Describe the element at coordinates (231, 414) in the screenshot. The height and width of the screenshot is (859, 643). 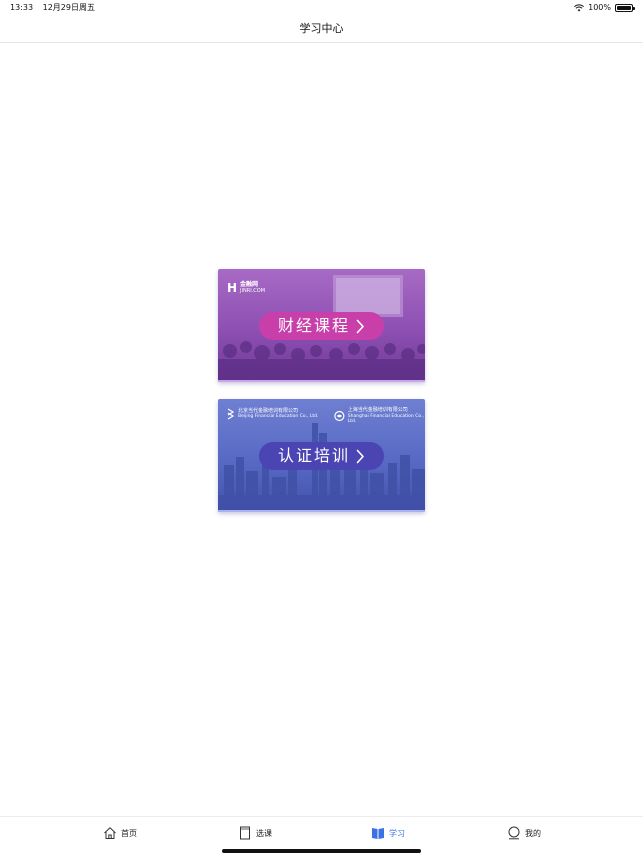
I see `beijing-logo-icon` at that location.